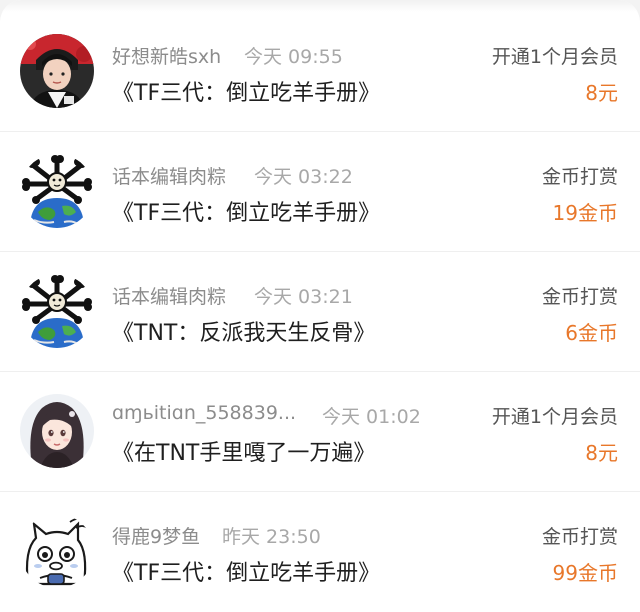  I want to click on book-title: 《在TNT手里嘎了一万遍》, so click(243, 451).